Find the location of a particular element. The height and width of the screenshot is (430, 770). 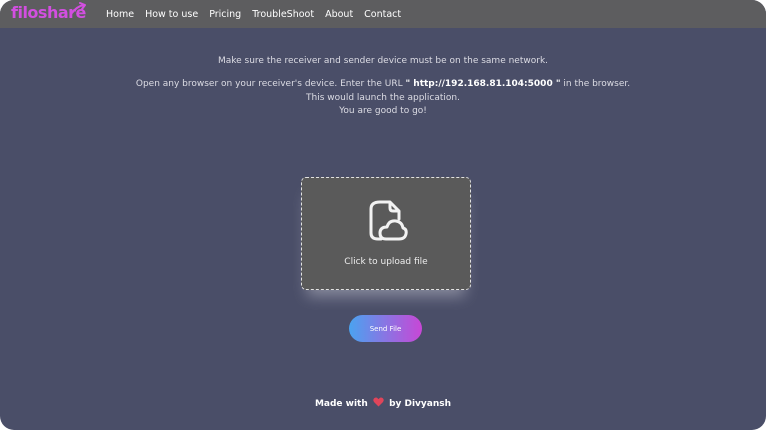

footer-suffix: by Divyansh is located at coordinates (420, 404).